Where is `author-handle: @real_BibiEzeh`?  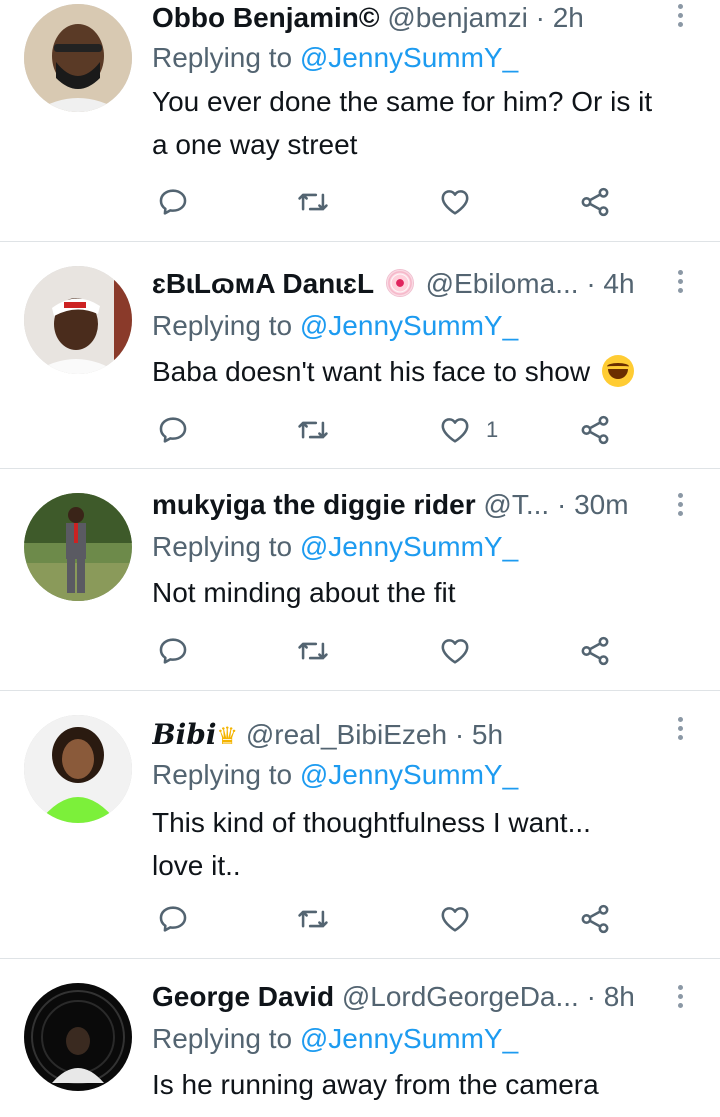 author-handle: @real_BibiEzeh is located at coordinates (346, 734).